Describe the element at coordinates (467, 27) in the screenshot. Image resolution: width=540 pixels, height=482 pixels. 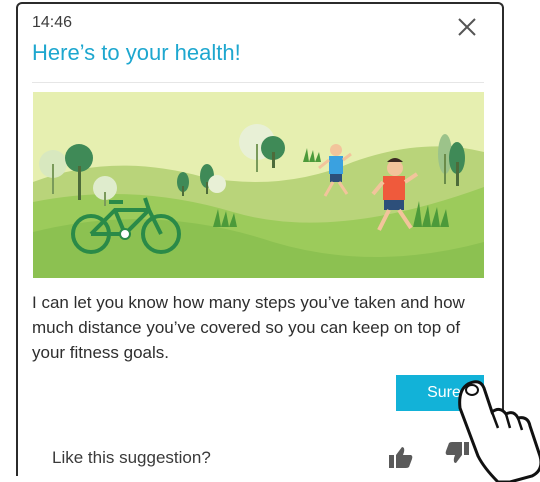
I see `close-icon` at that location.